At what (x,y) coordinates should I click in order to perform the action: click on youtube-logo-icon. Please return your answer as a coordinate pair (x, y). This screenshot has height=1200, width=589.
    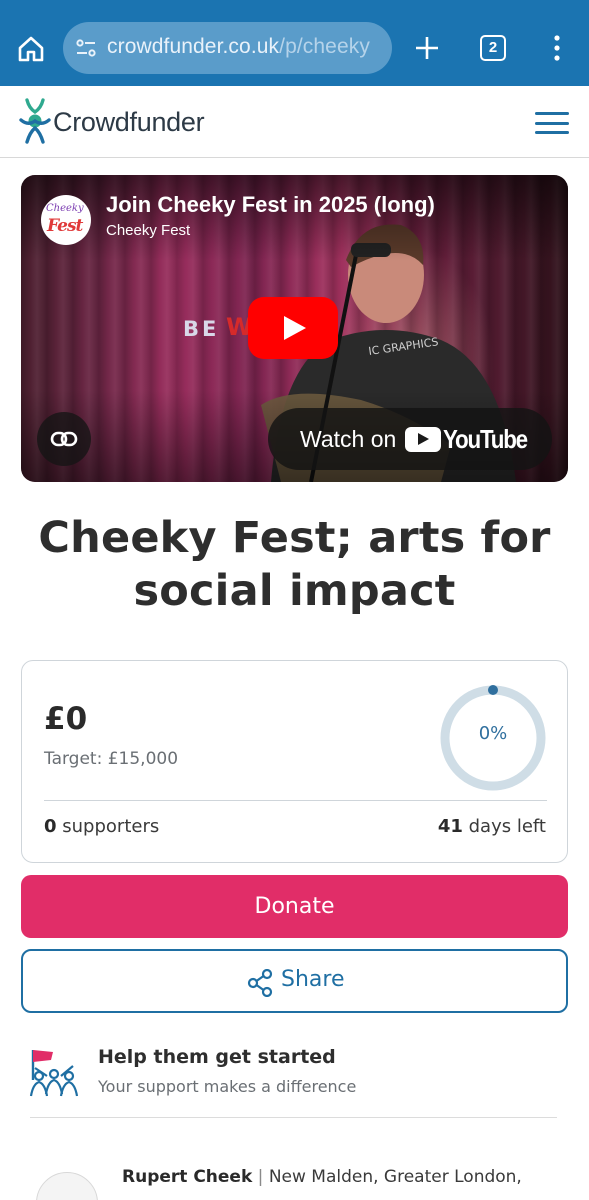
    Looking at the image, I should click on (423, 439).